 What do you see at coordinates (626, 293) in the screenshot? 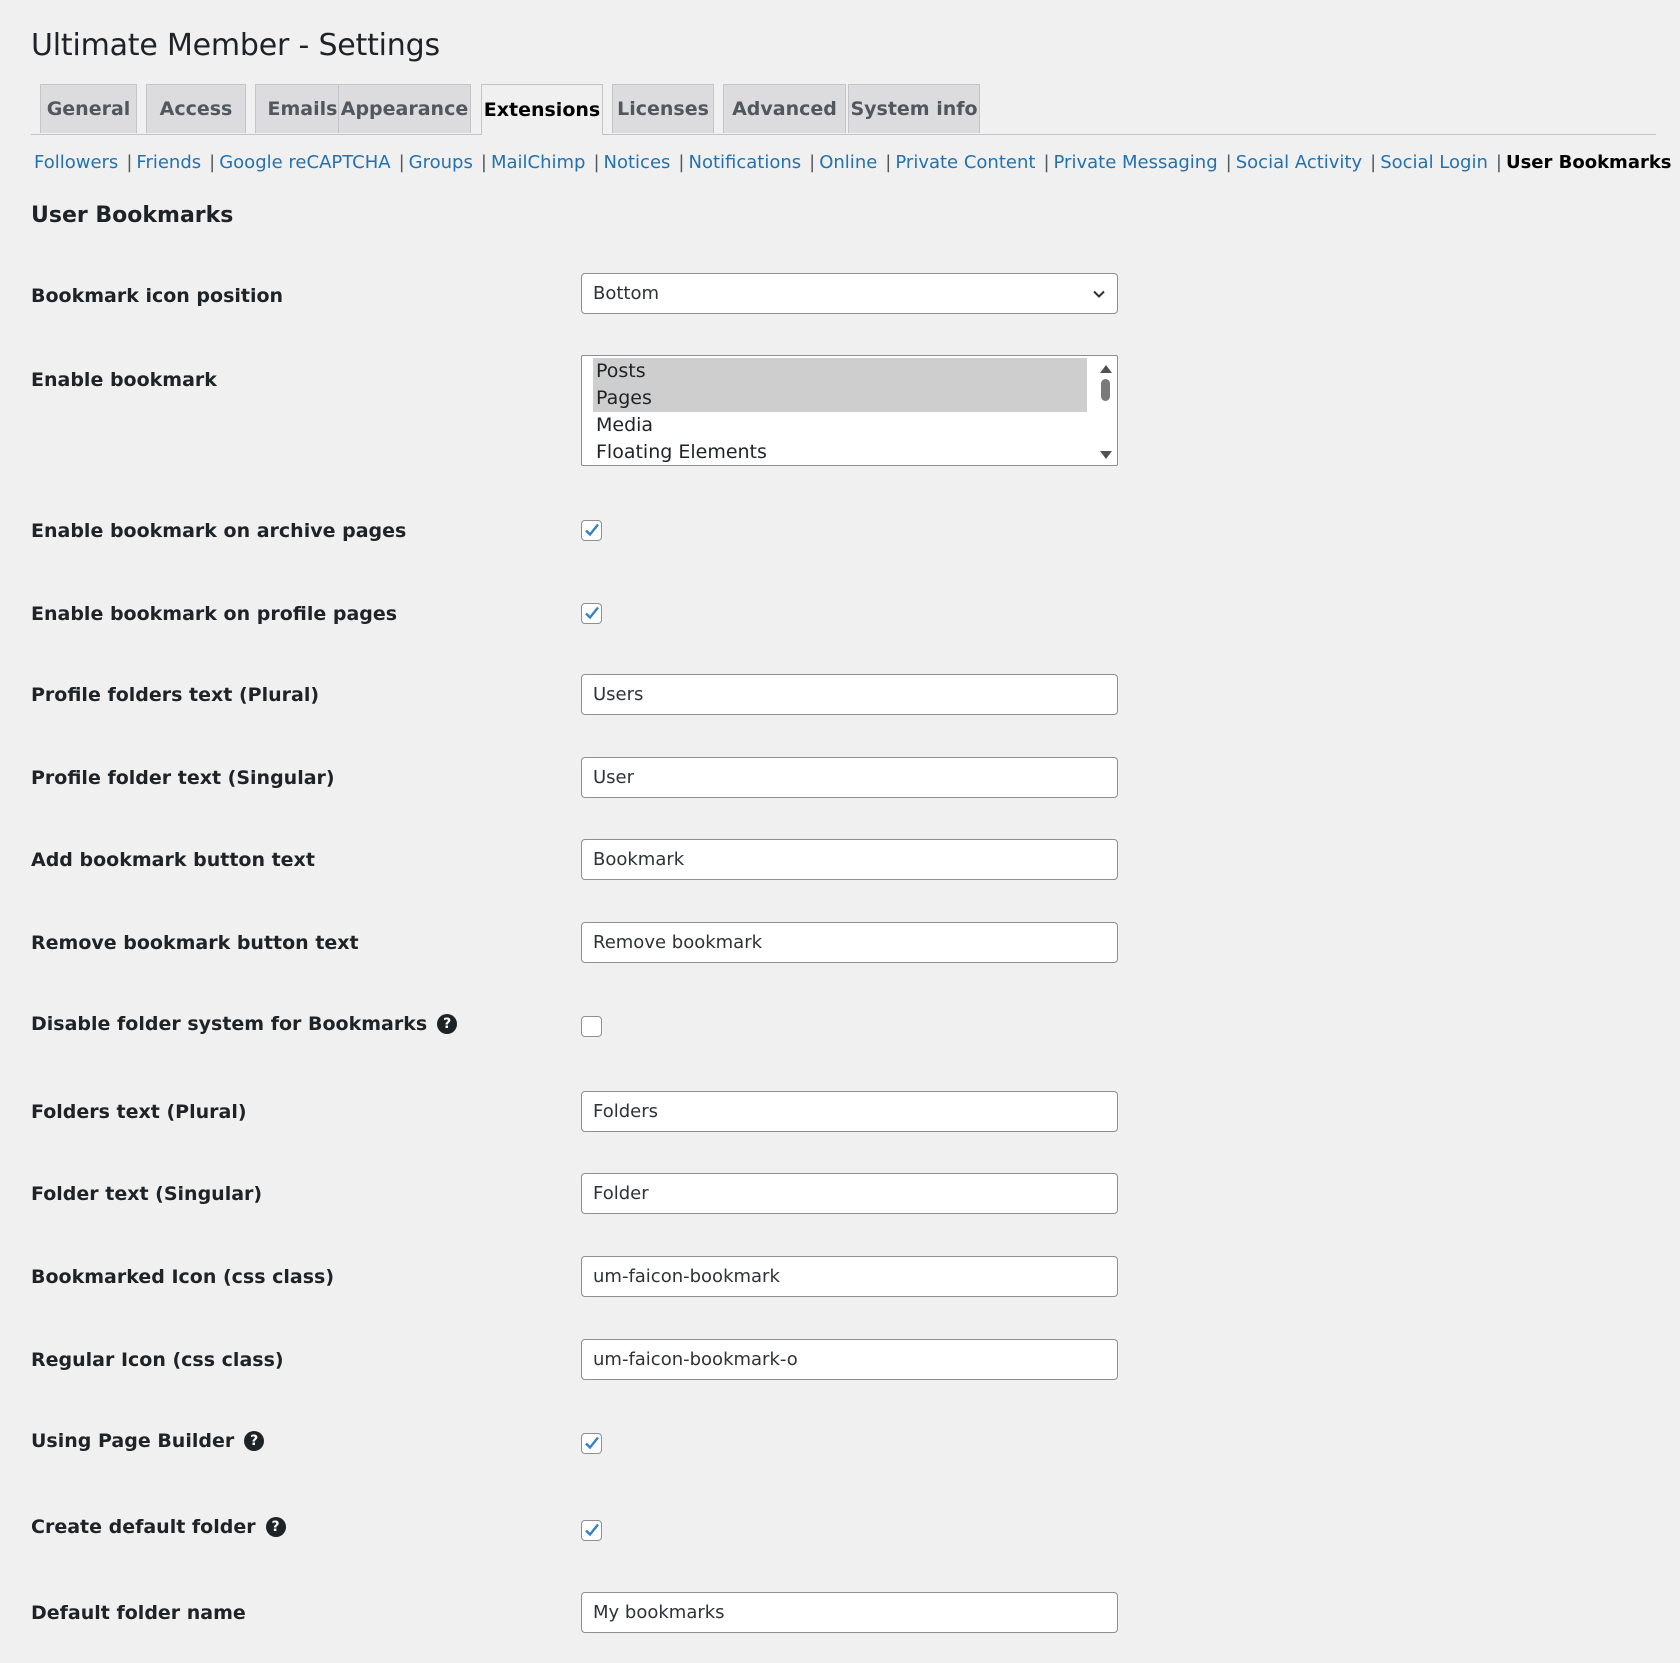
I see `icon-position-value: Bottom` at bounding box center [626, 293].